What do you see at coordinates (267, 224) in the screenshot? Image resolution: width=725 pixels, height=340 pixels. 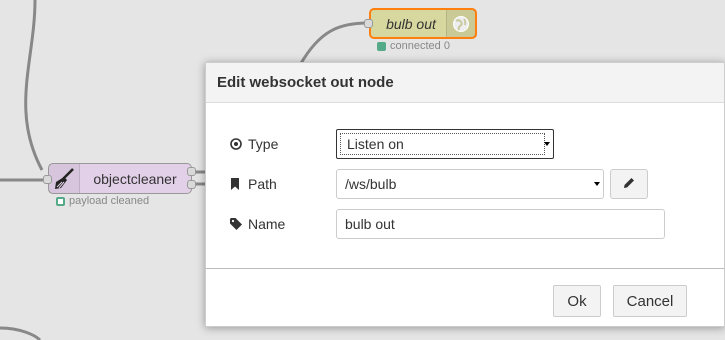 I see `name-label-text: Name` at bounding box center [267, 224].